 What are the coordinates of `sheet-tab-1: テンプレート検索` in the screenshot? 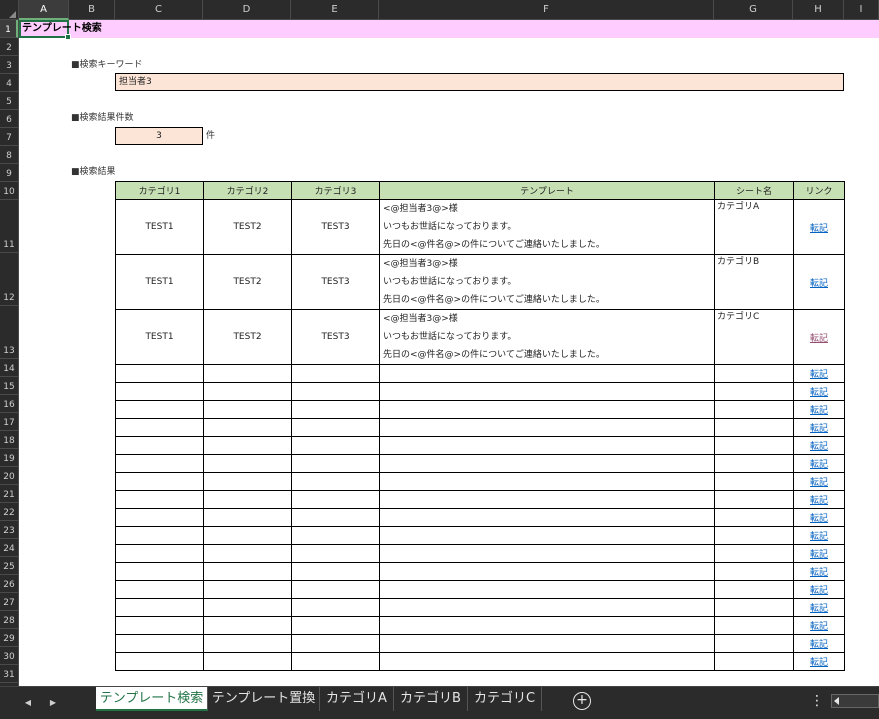 It's located at (152, 699).